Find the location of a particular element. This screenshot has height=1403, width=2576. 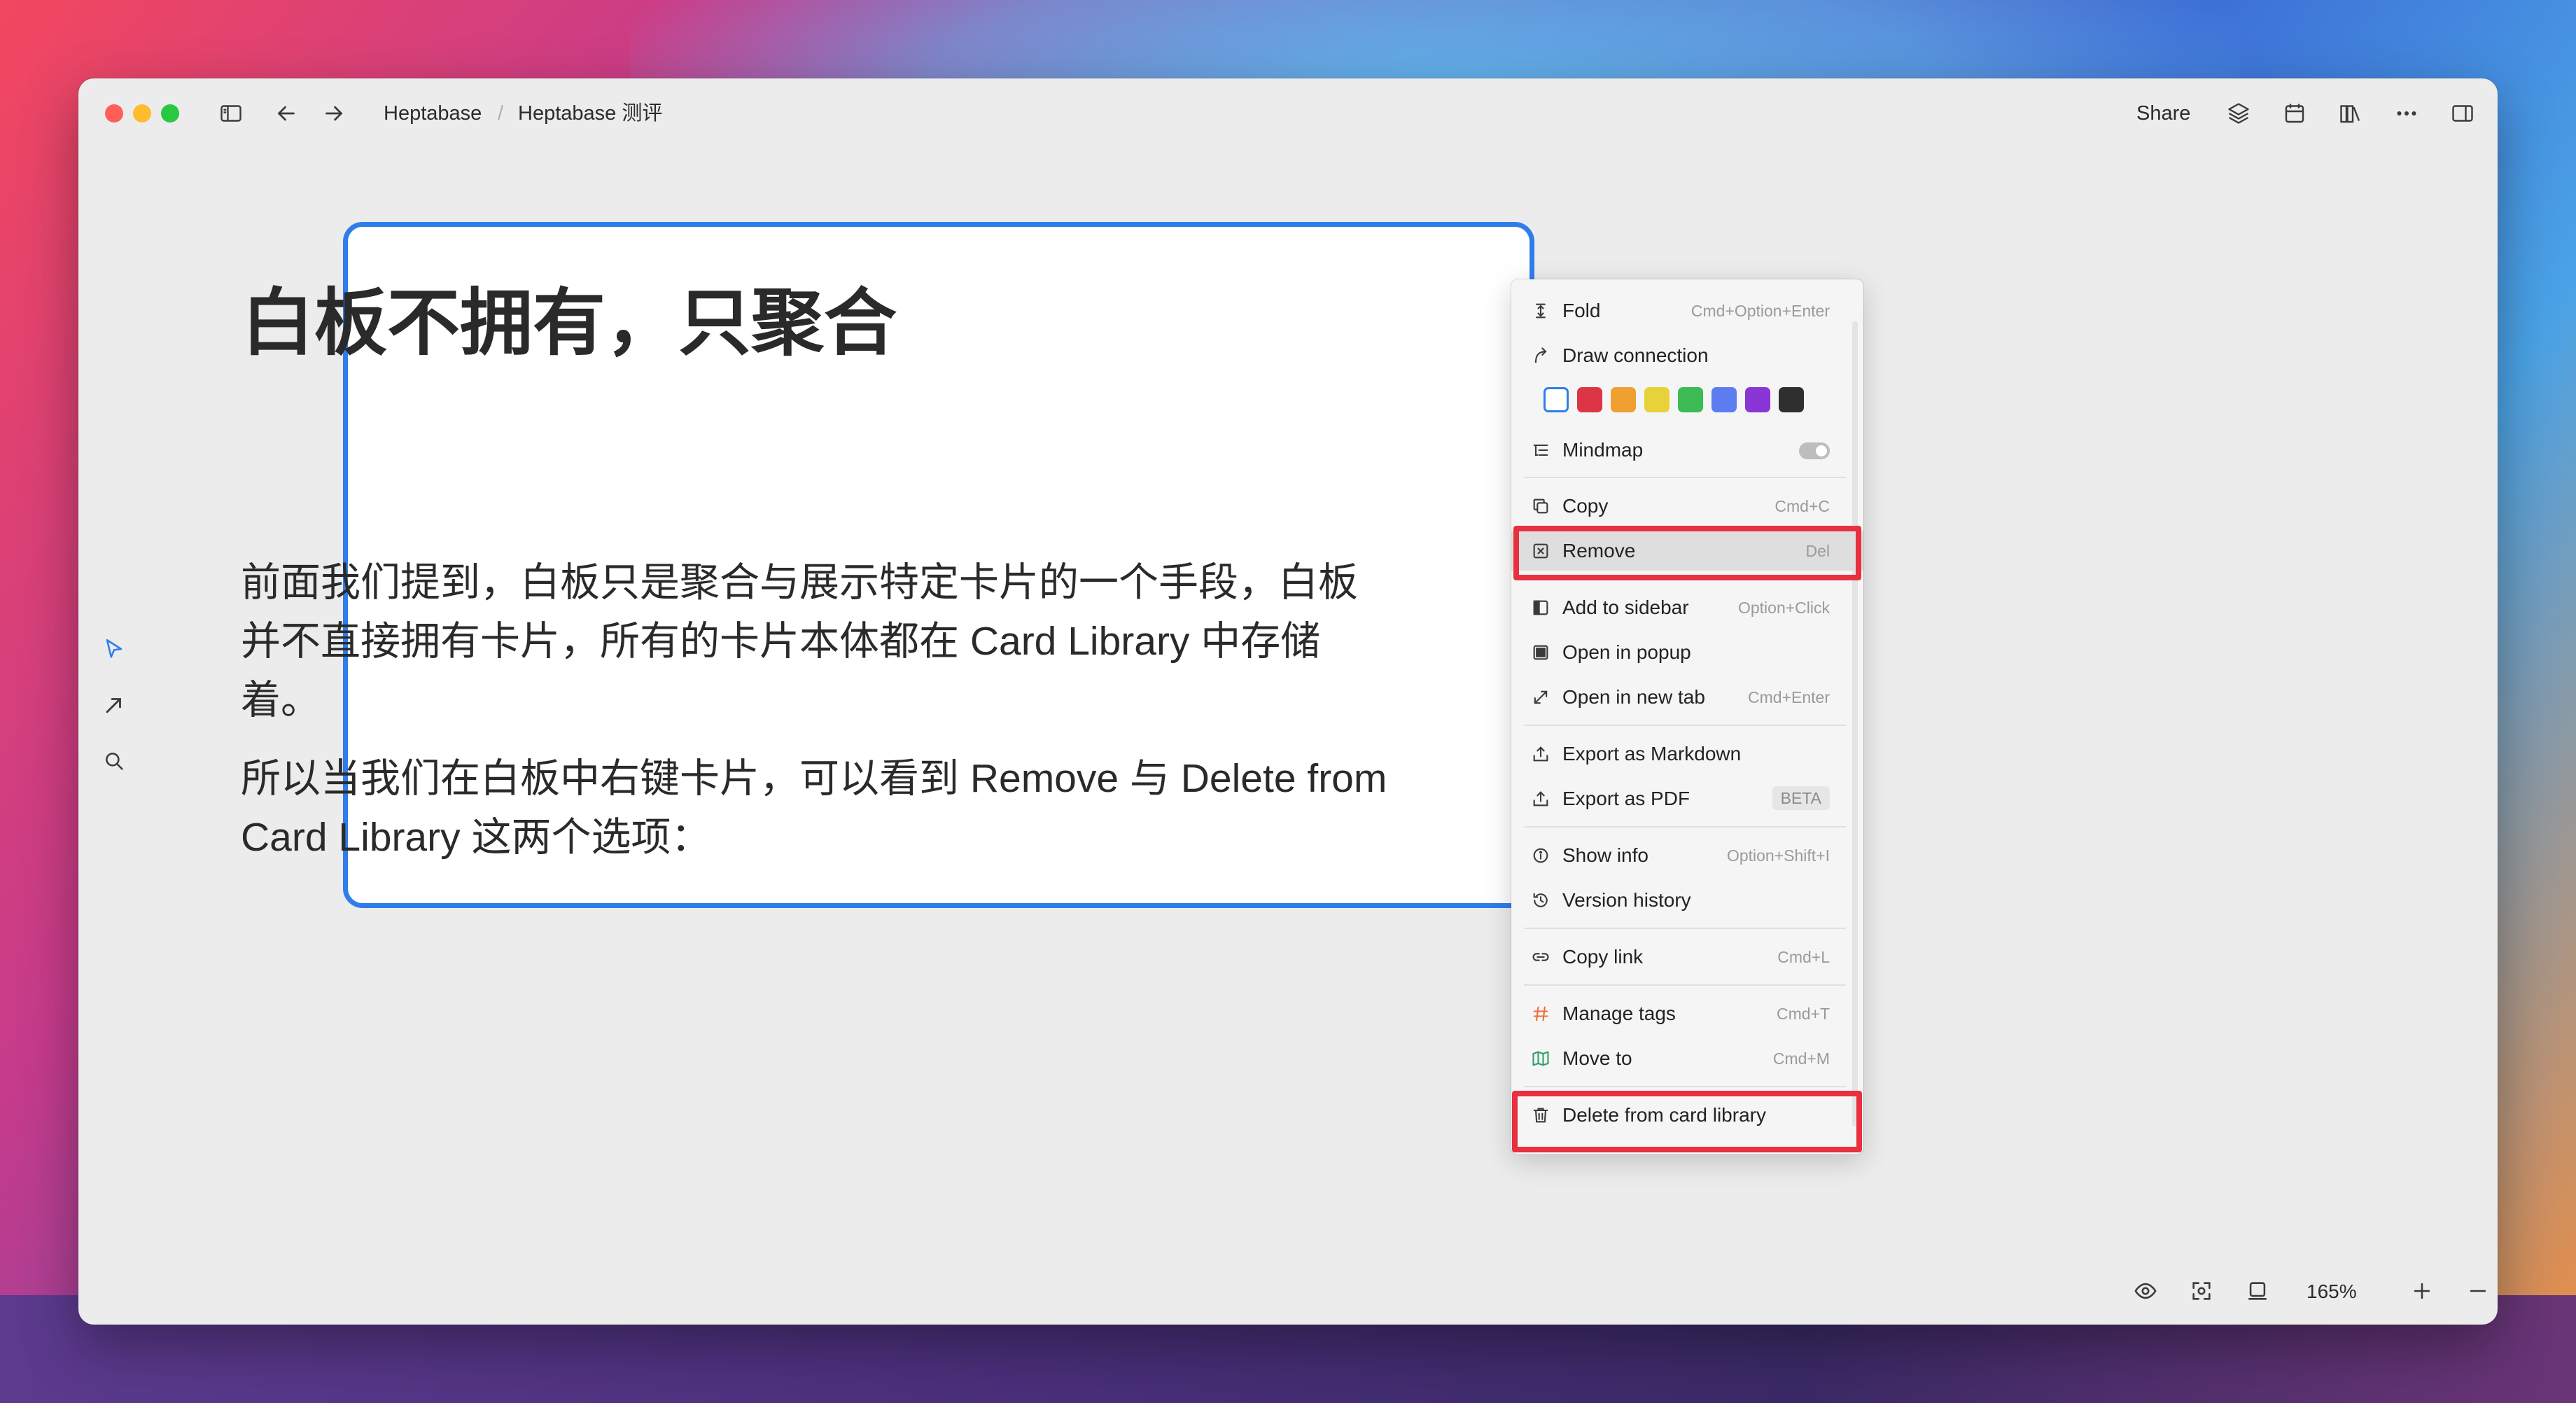

menu-label: Export as Markdown is located at coordinates (1652, 754).